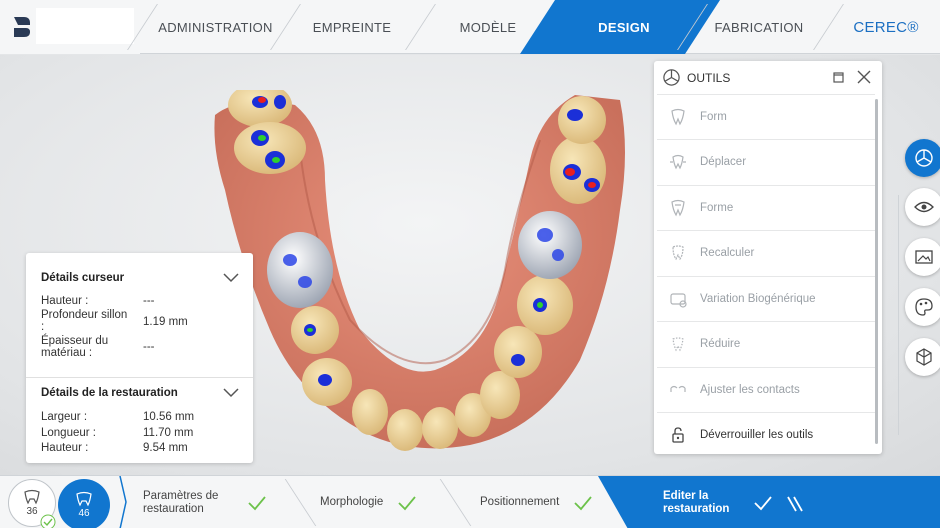 The width and height of the screenshot is (940, 528). I want to click on tab-administration: ADMINISTRATION, so click(215, 27).